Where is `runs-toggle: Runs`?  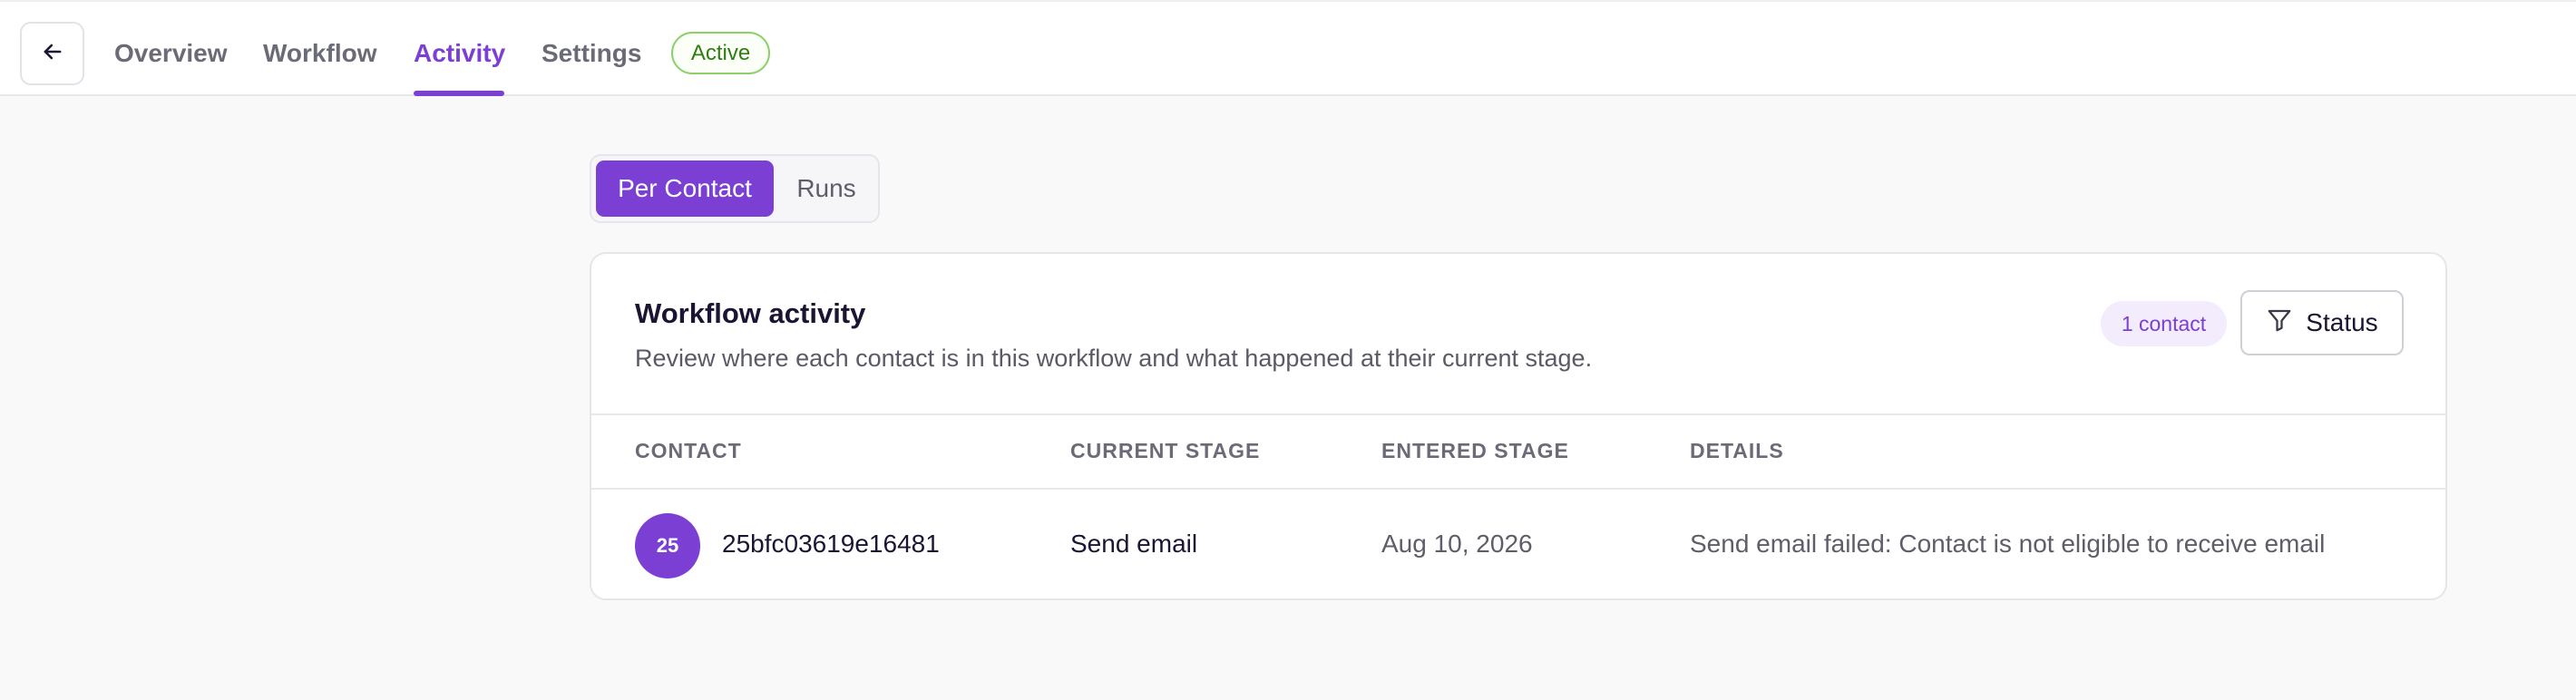 runs-toggle: Runs is located at coordinates (826, 188).